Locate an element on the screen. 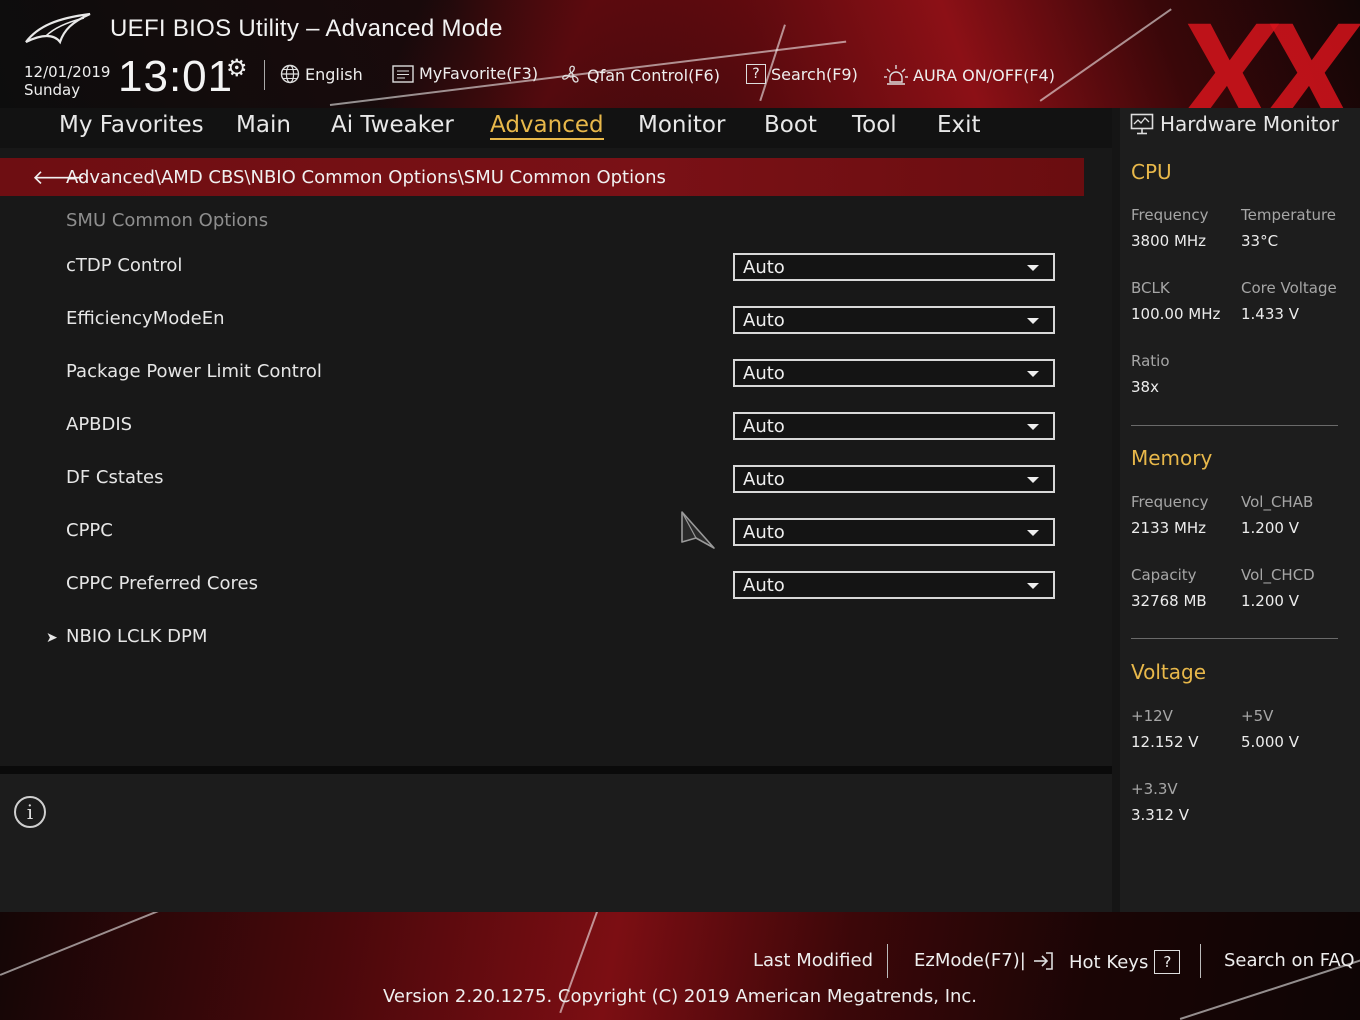 This screenshot has height=1020, width=1360. cppc-preferred-cores-dropdown: Auto is located at coordinates (894, 585).